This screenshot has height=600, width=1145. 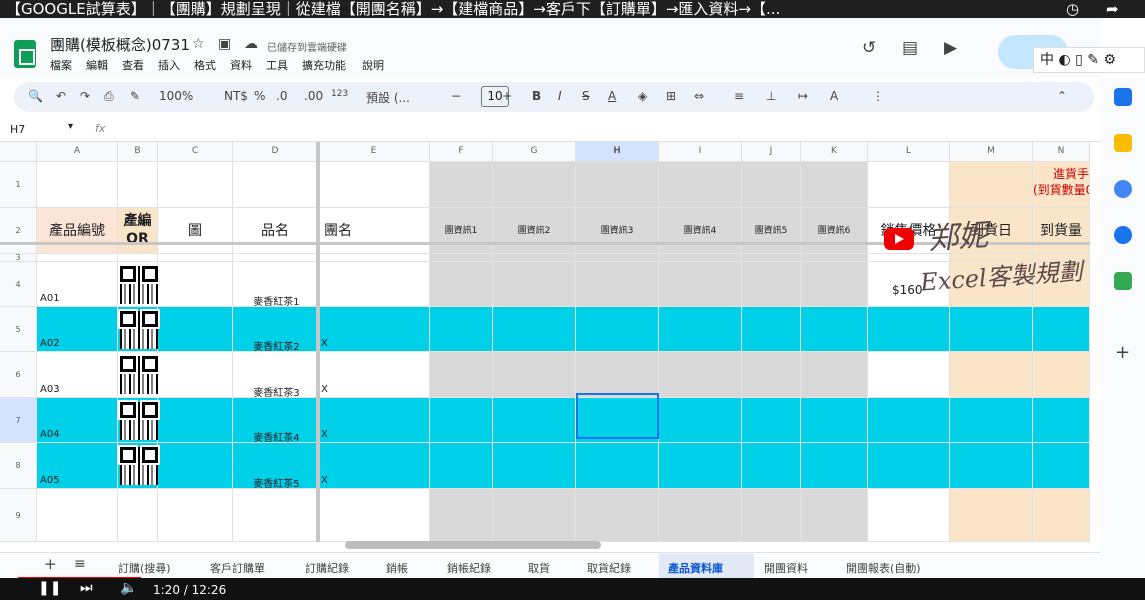 What do you see at coordinates (17, 129) in the screenshot?
I see `name-box: H7` at bounding box center [17, 129].